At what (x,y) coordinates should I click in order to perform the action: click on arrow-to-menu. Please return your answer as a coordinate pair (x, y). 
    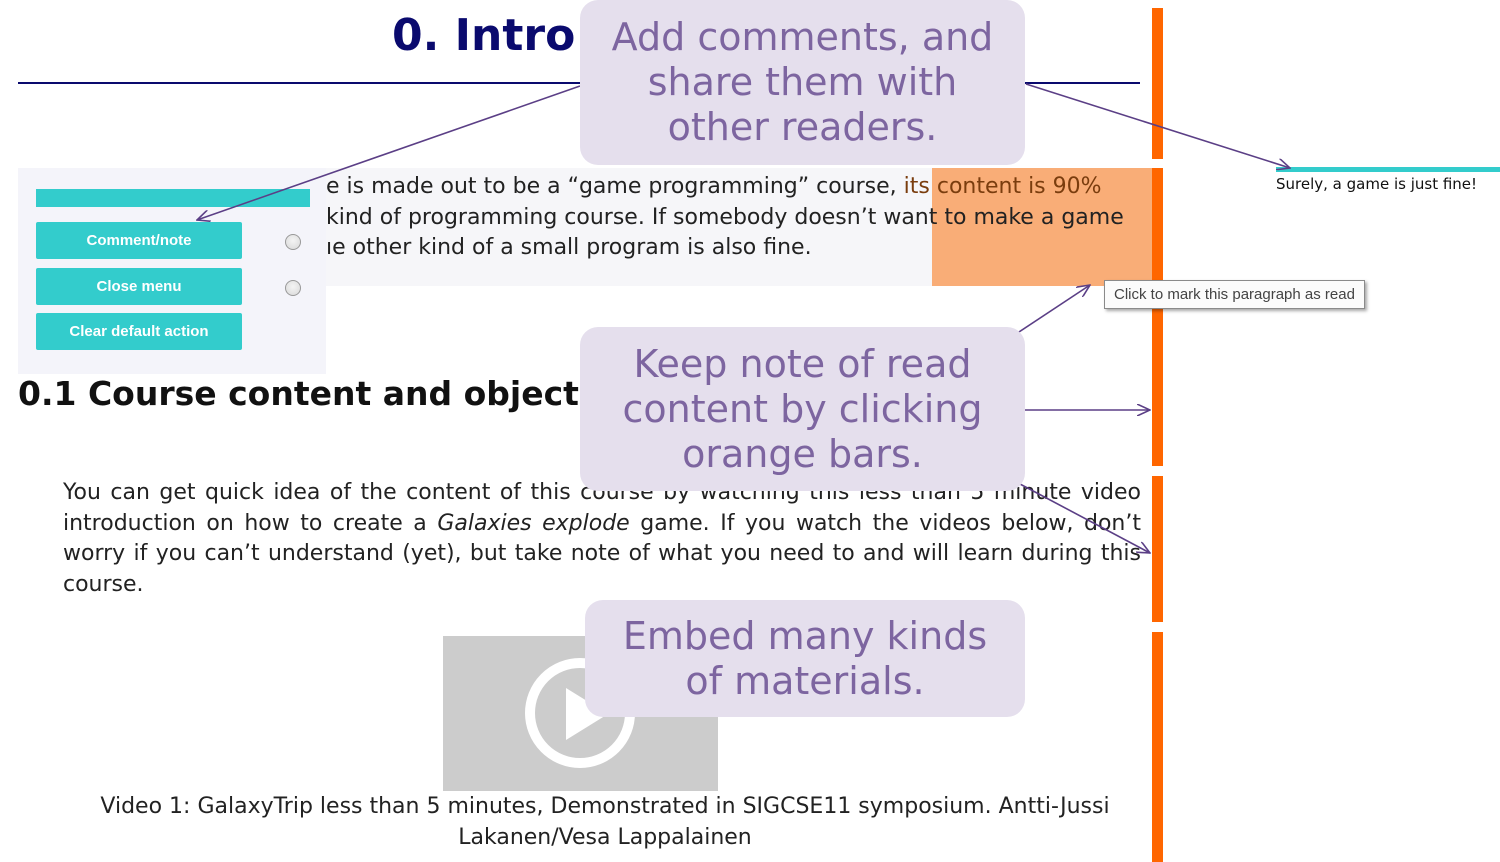
    Looking at the image, I should click on (389, 152).